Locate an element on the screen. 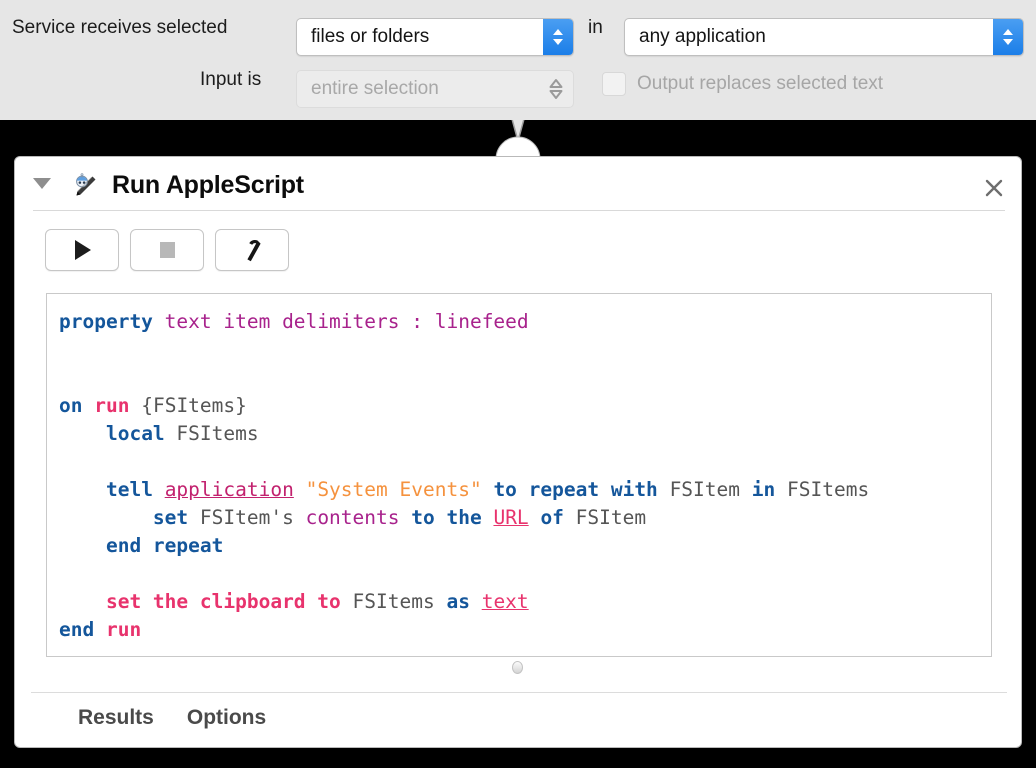 Image resolution: width=1036 pixels, height=768 pixels. action-header: Run AppleScript is located at coordinates (518, 185).